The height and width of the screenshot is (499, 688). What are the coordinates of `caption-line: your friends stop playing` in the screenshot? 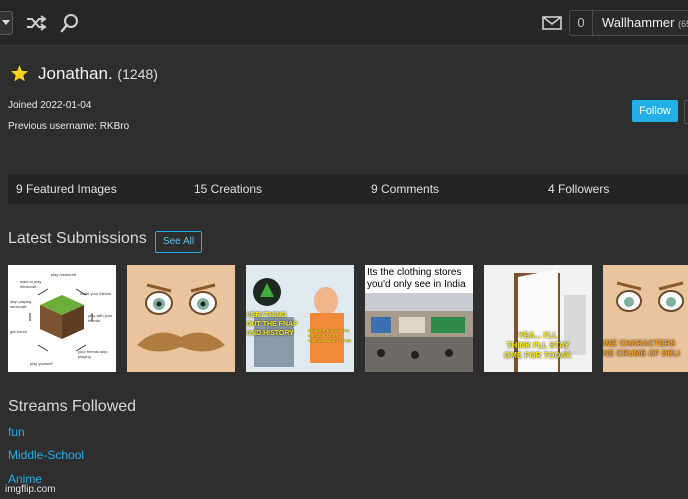 It's located at (93, 354).